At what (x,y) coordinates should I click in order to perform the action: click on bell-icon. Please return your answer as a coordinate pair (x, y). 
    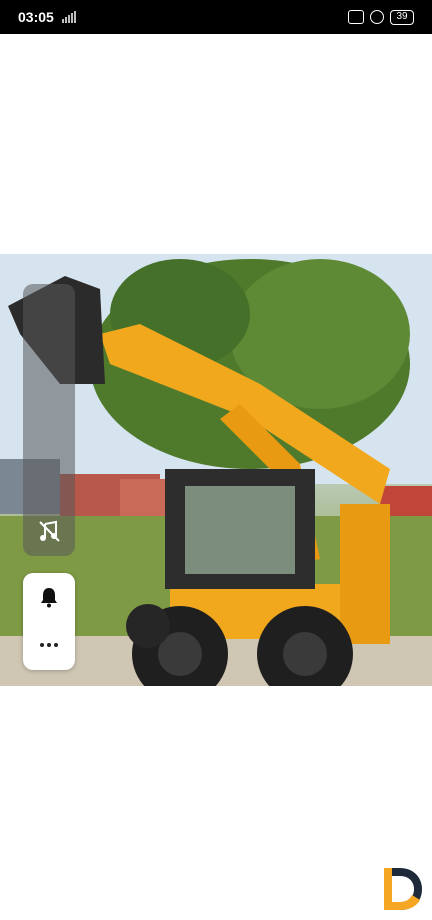
    Looking at the image, I should click on (49, 598).